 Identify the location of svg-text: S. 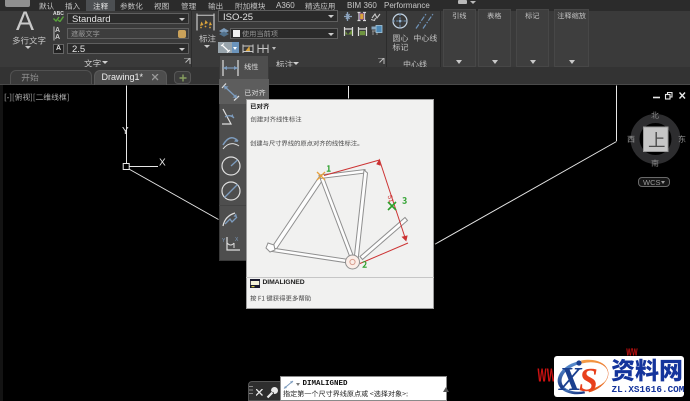
(588, 379).